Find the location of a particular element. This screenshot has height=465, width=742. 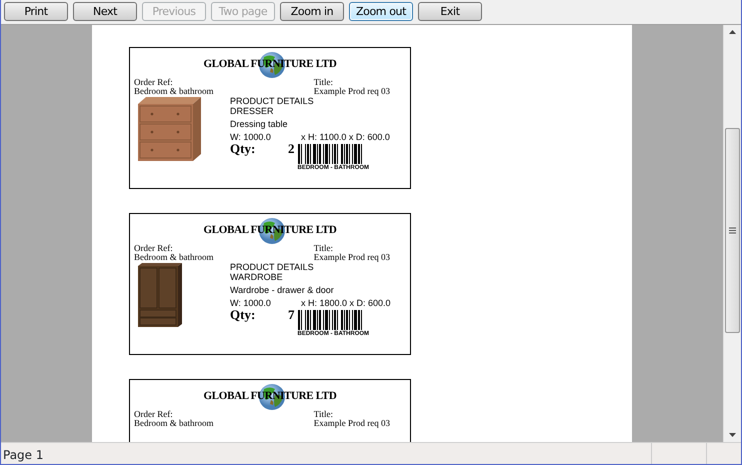

dresser-drawing is located at coordinates (169, 129).